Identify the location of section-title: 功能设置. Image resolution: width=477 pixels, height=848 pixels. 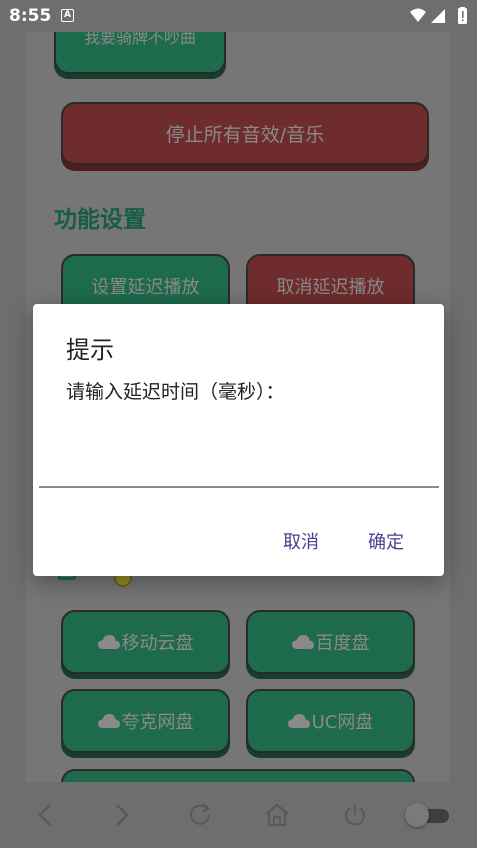
(100, 220).